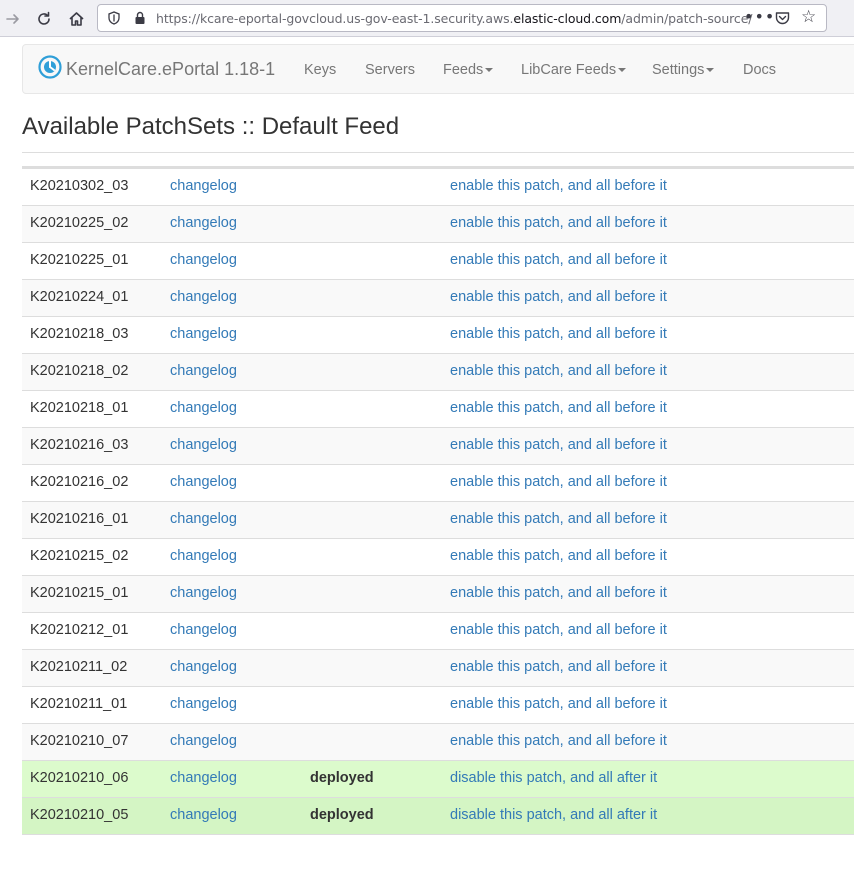  Describe the element at coordinates (320, 70) in the screenshot. I see `nav-keys: Keys` at that location.